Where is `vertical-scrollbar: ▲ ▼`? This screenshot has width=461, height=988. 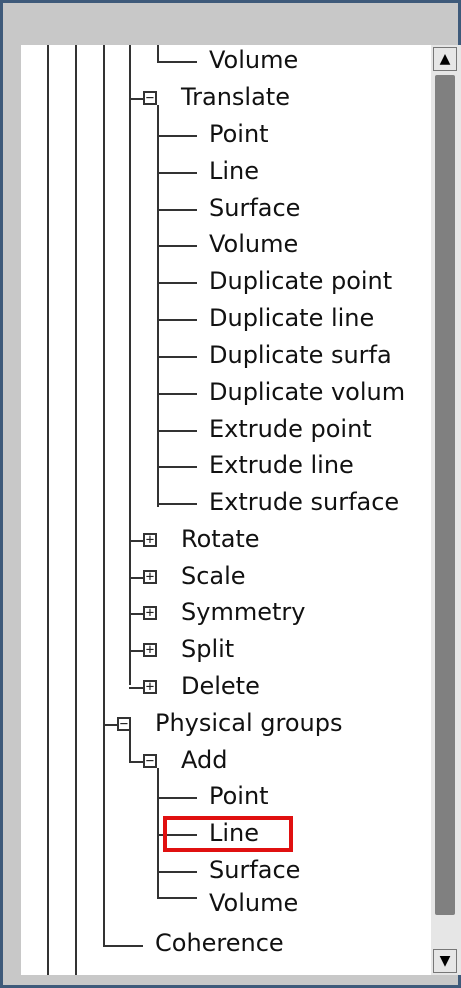
vertical-scrollbar: ▲ ▼ is located at coordinates (446, 510).